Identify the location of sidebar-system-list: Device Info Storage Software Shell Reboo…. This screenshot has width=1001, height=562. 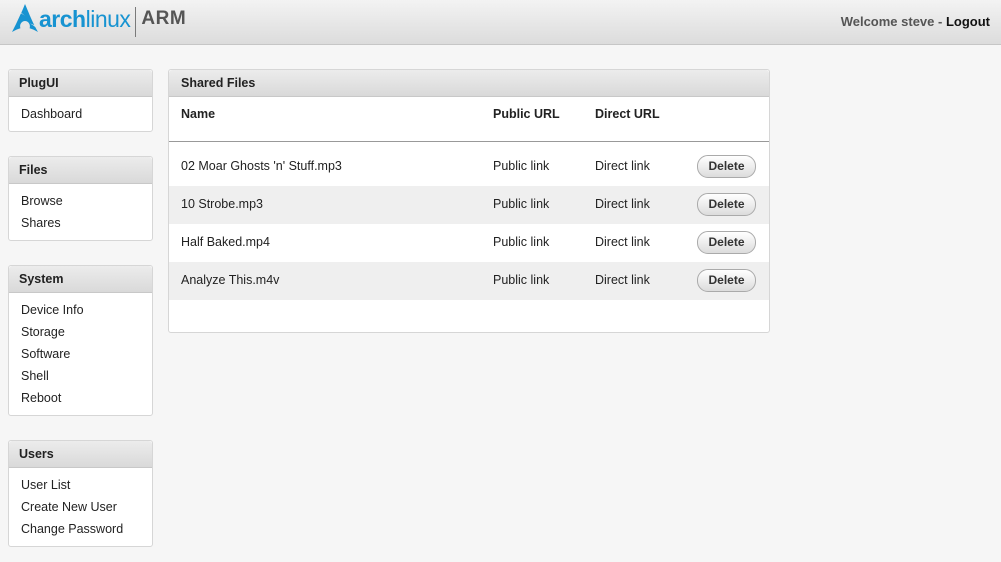
(80, 354).